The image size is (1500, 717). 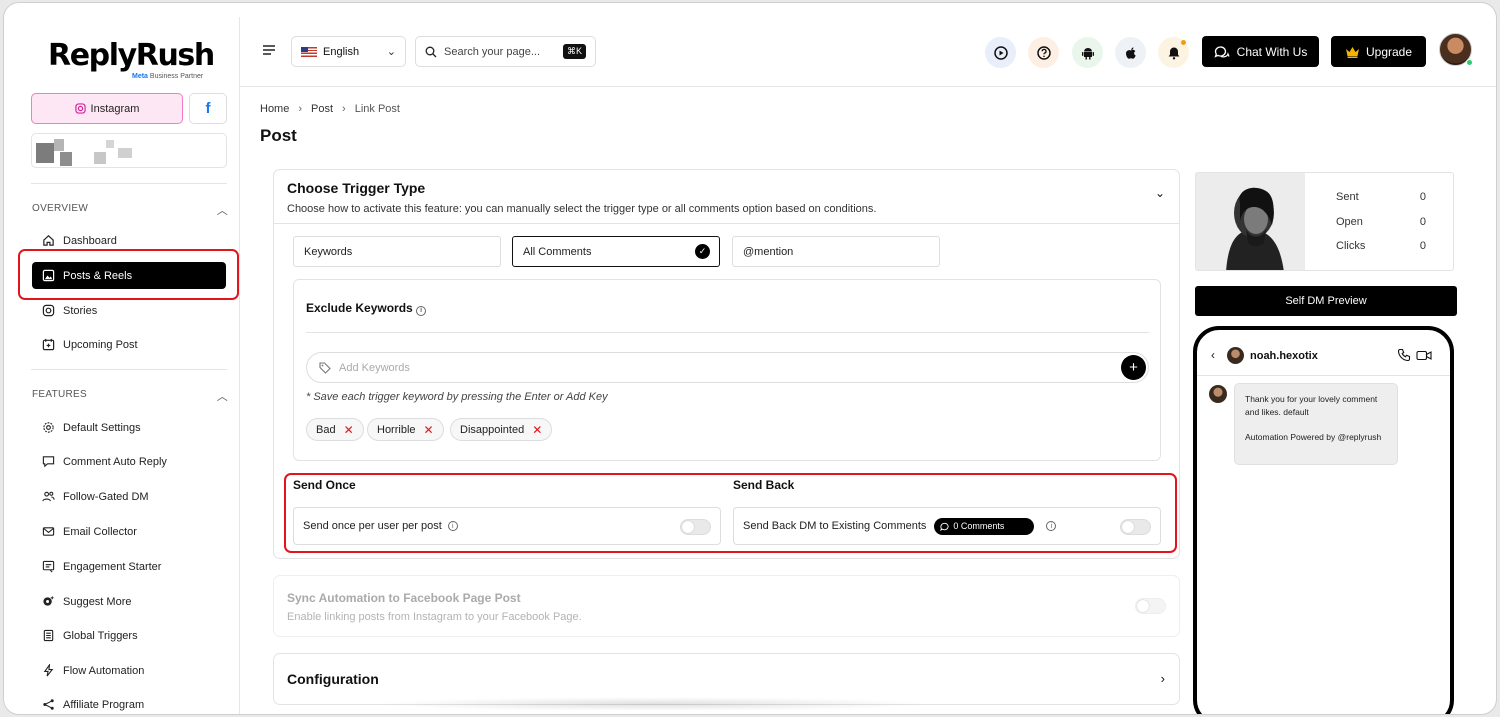 What do you see at coordinates (1087, 52) in the screenshot?
I see `android-button` at bounding box center [1087, 52].